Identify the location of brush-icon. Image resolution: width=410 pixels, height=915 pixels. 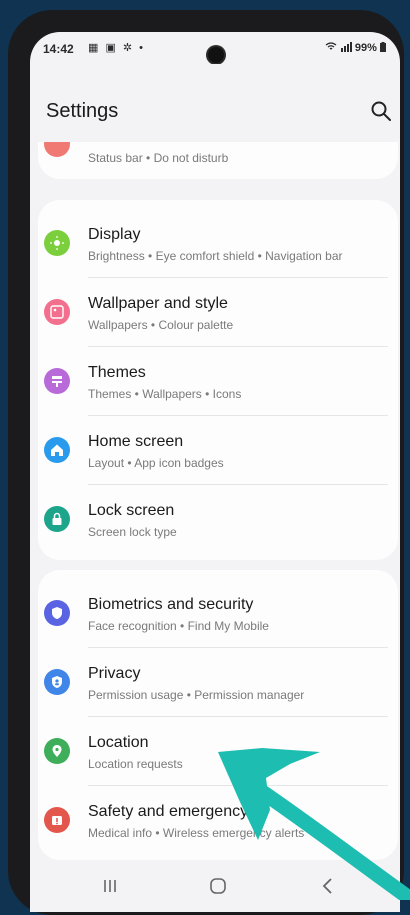
(57, 381).